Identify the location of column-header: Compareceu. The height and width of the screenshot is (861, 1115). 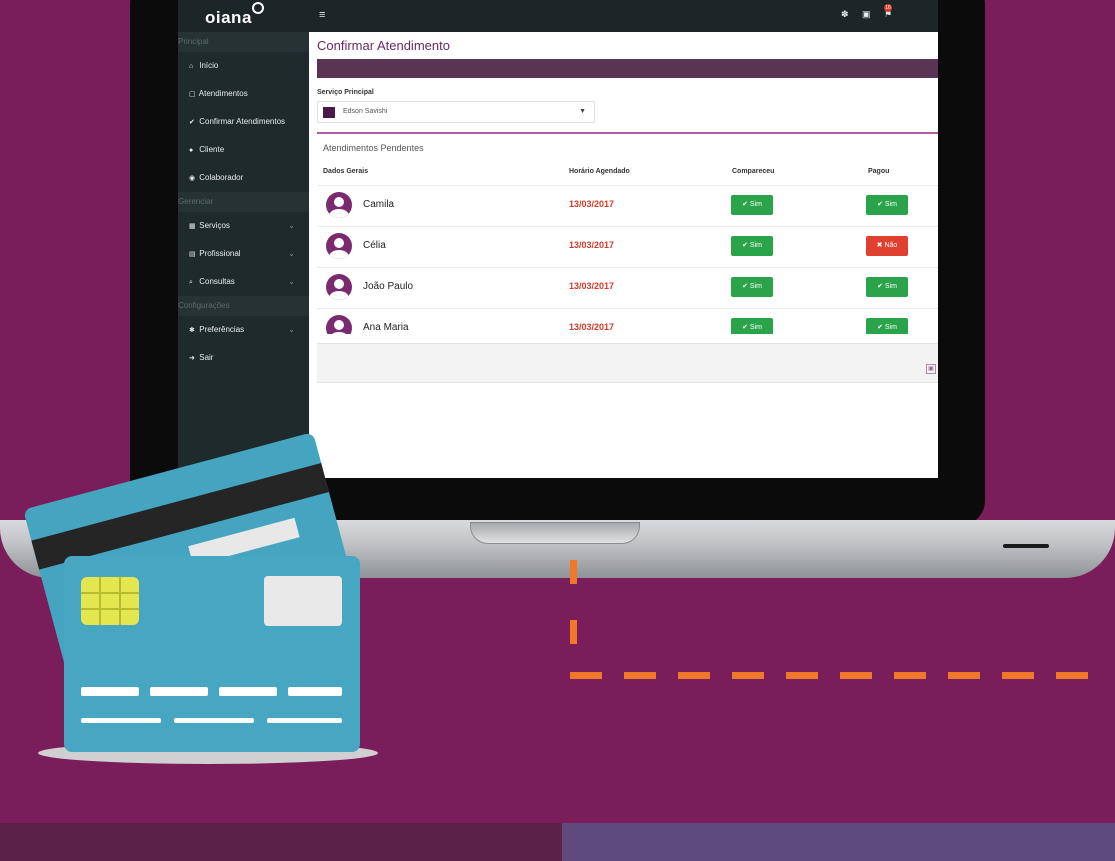
(753, 171).